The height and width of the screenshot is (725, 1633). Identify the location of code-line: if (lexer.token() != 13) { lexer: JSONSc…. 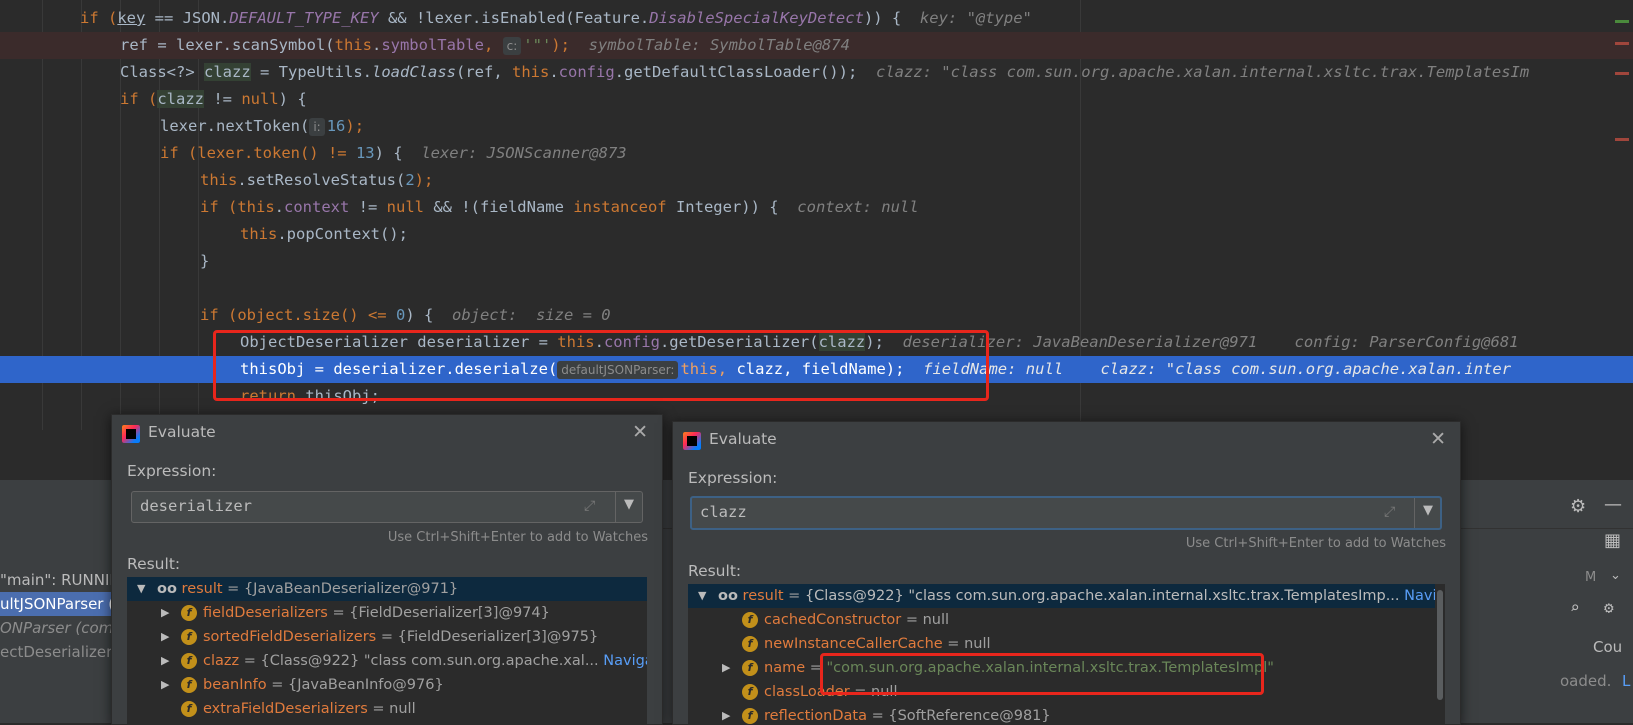
(816, 153).